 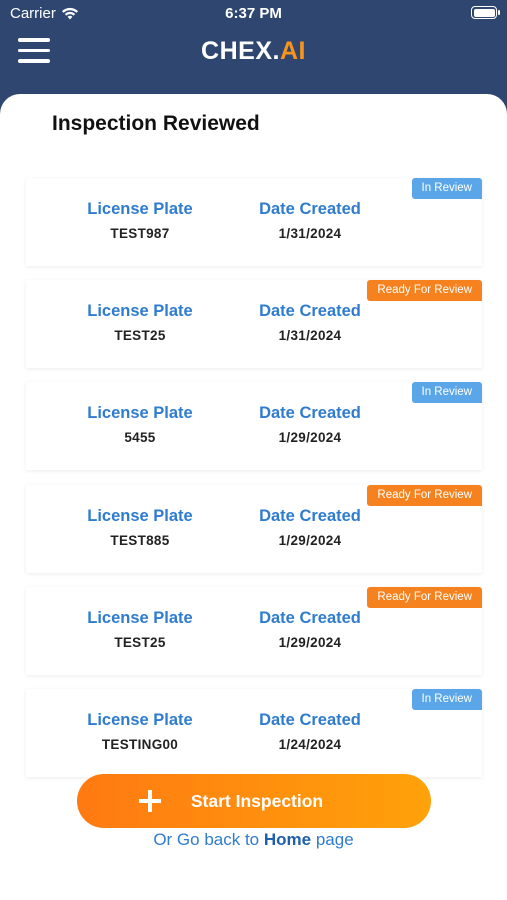 What do you see at coordinates (140, 438) in the screenshot?
I see `license-plate-value: 5455` at bounding box center [140, 438].